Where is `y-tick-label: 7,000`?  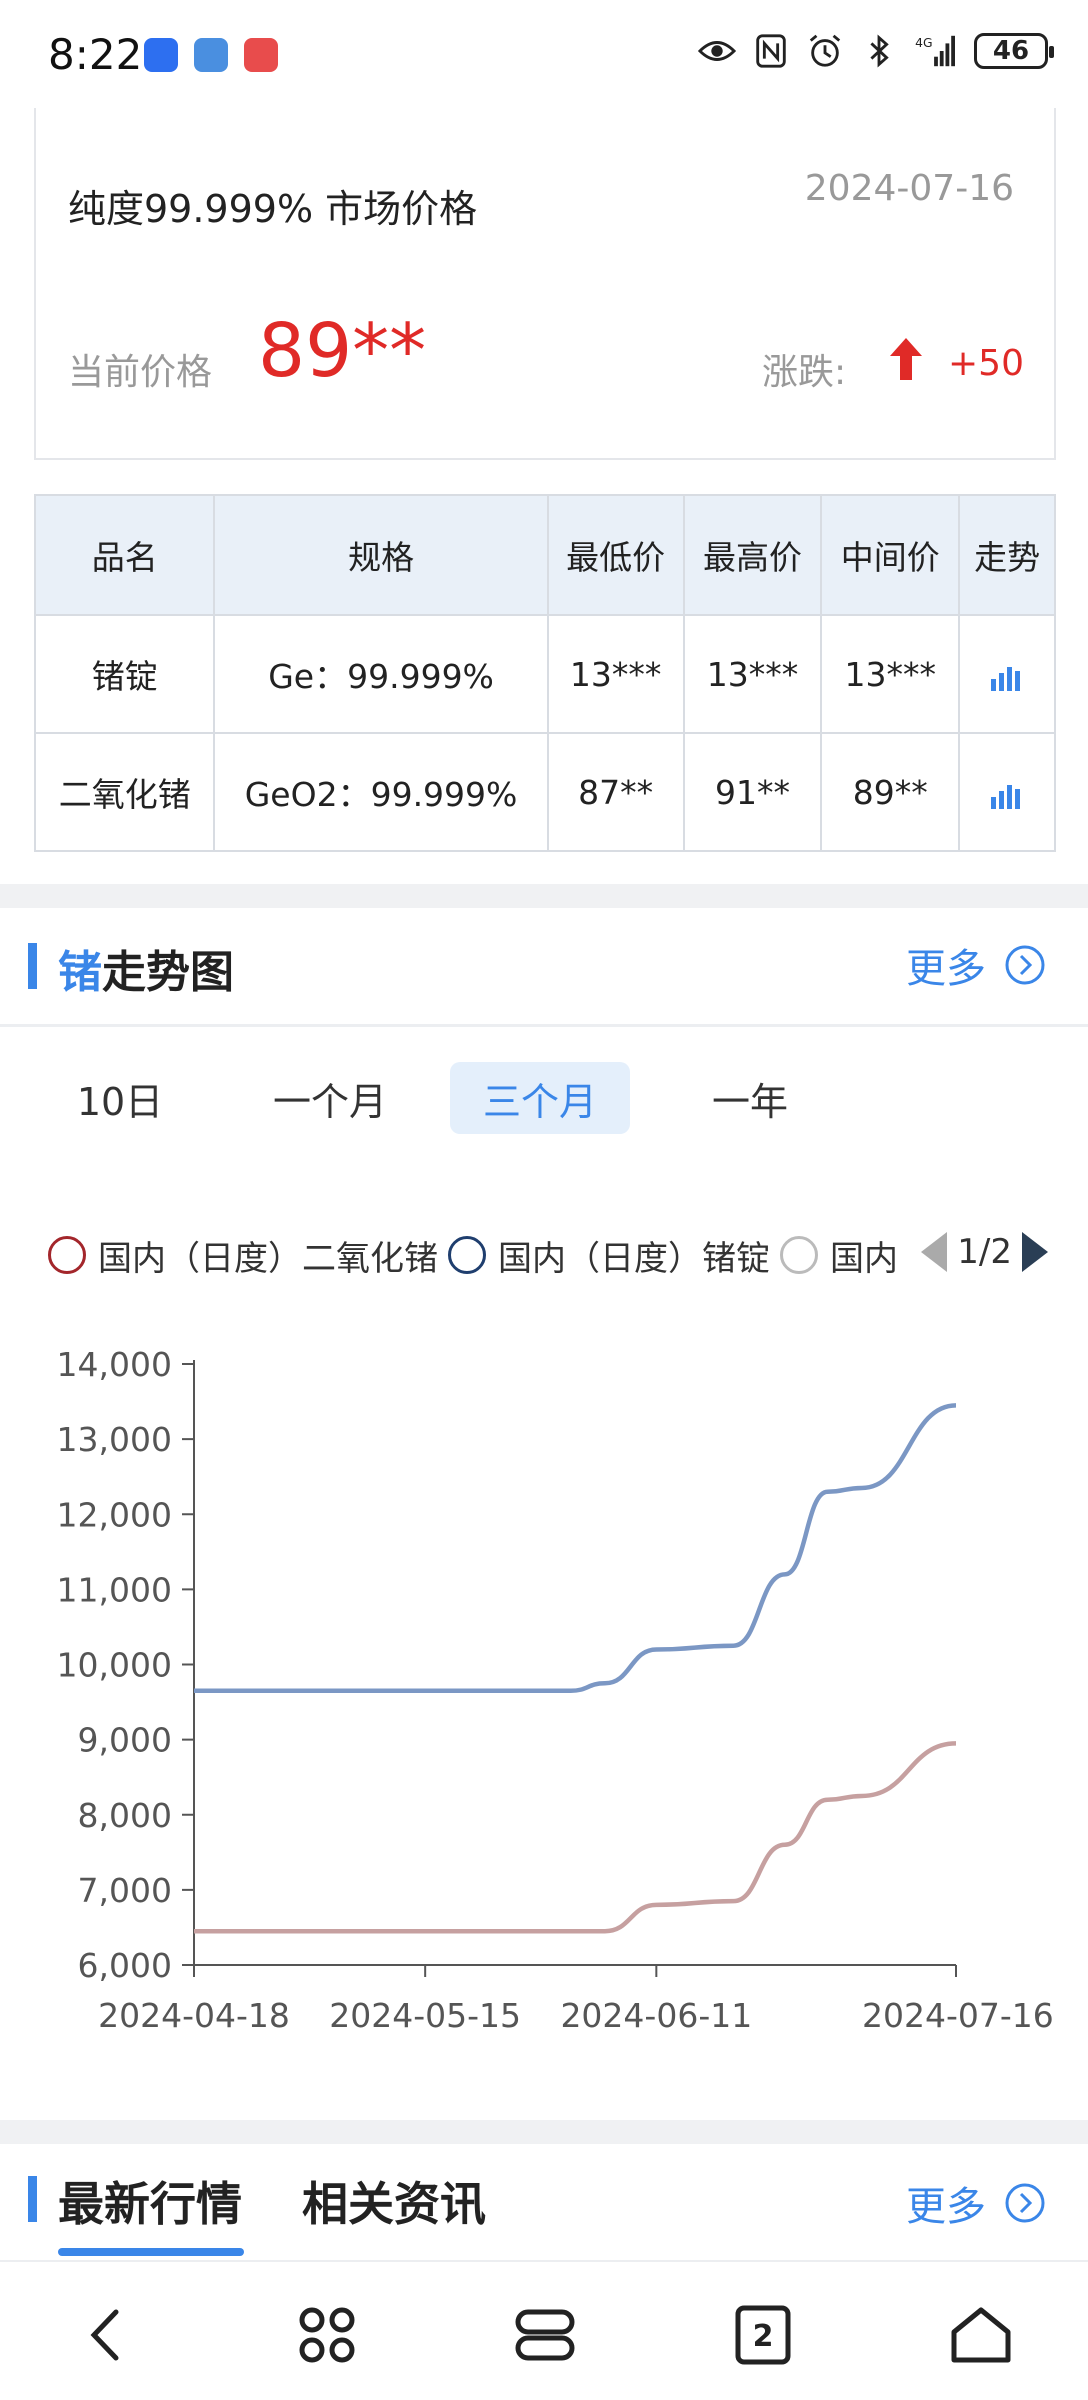
y-tick-label: 7,000 is located at coordinates (125, 1890).